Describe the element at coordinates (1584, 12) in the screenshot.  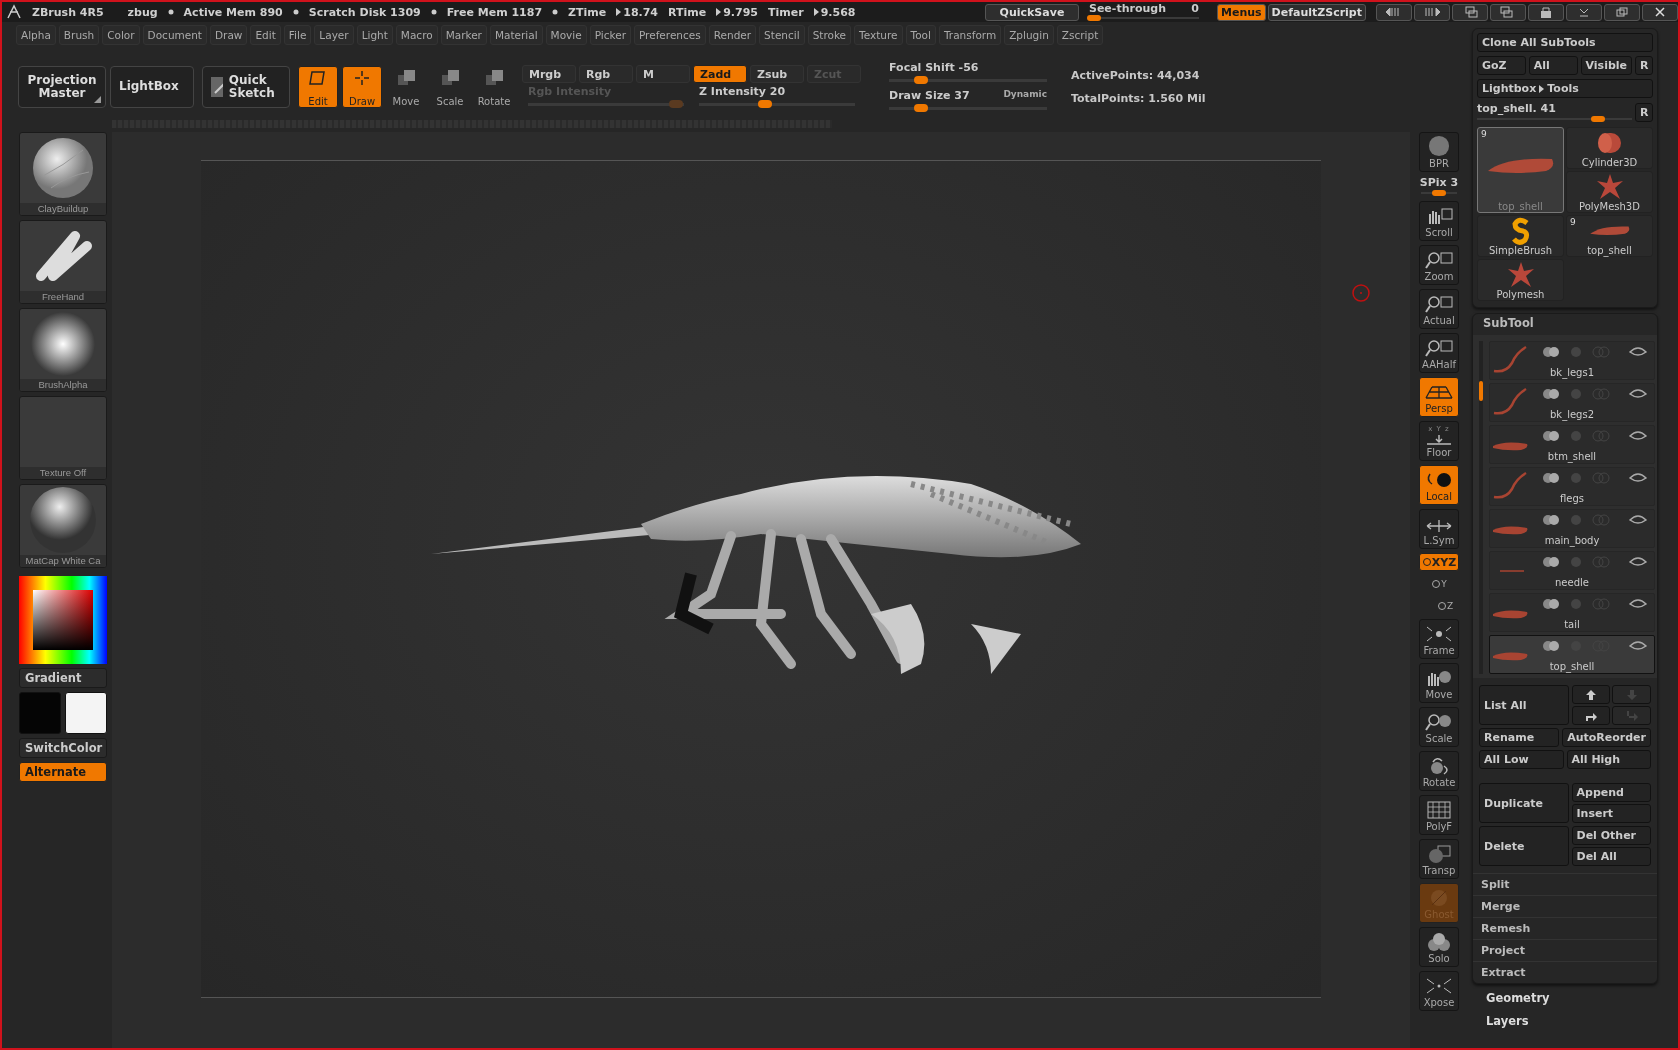
I see `minimize-icon` at that location.